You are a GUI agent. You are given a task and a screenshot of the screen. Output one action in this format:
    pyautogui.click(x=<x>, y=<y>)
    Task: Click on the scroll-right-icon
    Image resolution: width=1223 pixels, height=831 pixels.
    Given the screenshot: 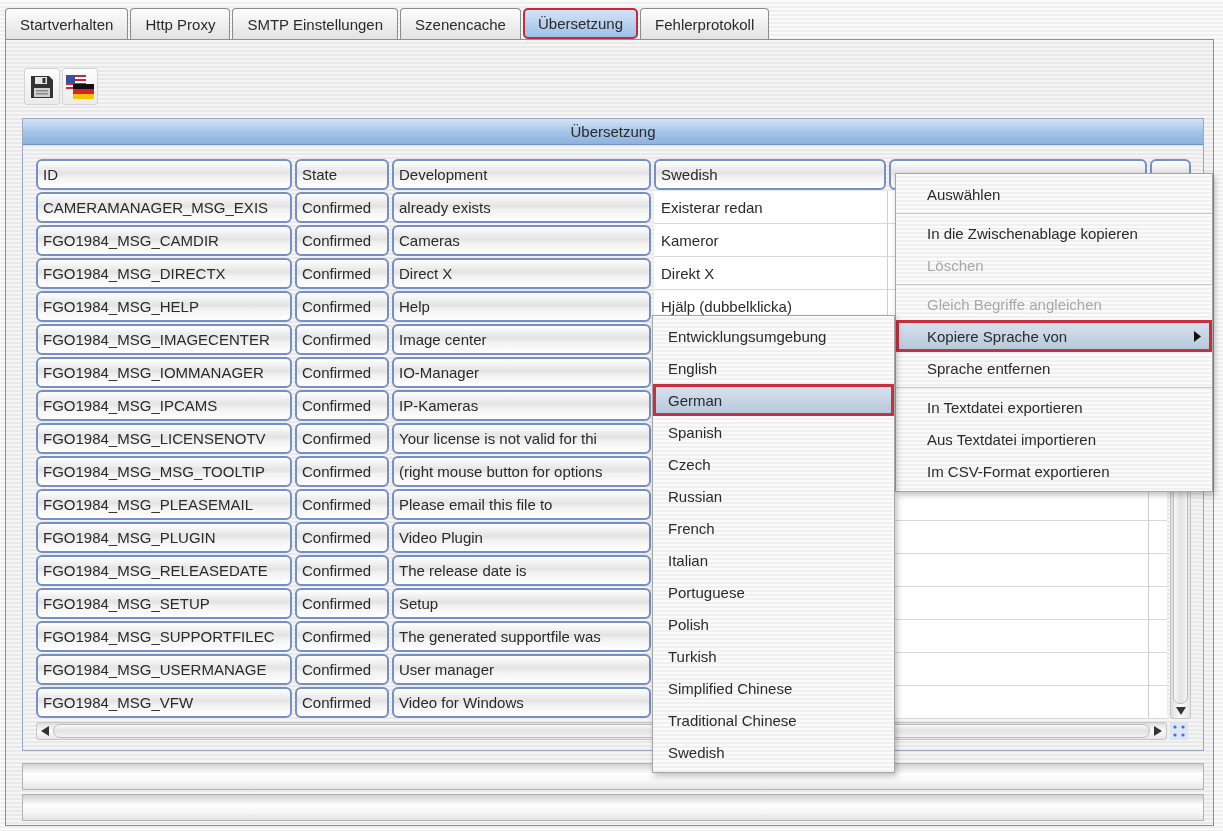 What is the action you would take?
    pyautogui.click(x=1158, y=731)
    